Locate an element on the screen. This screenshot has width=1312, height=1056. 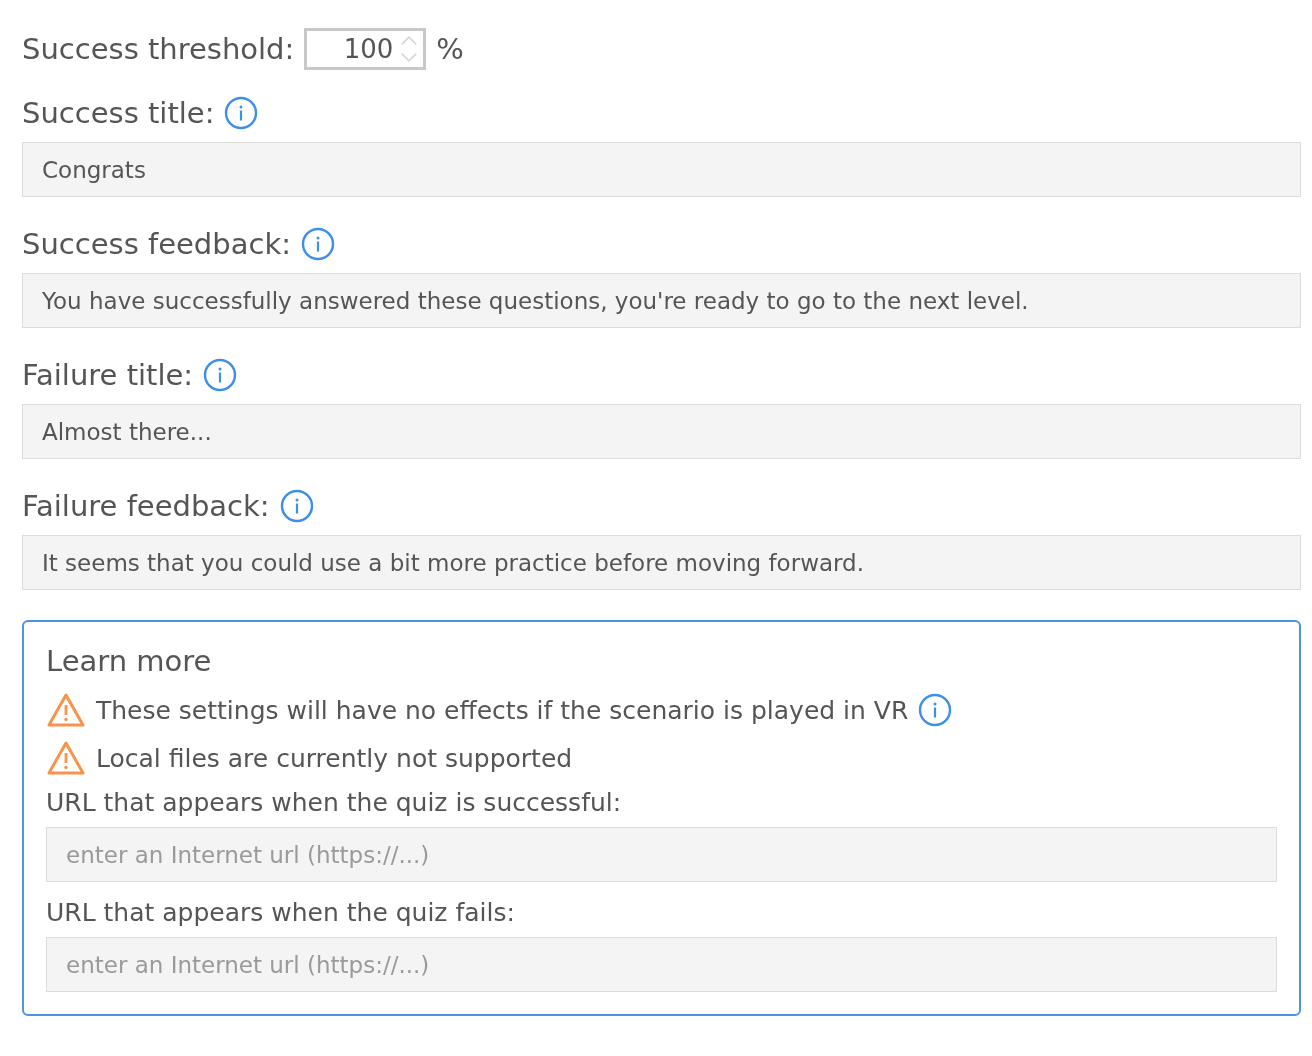
panel-title: Learn more is located at coordinates (129, 661).